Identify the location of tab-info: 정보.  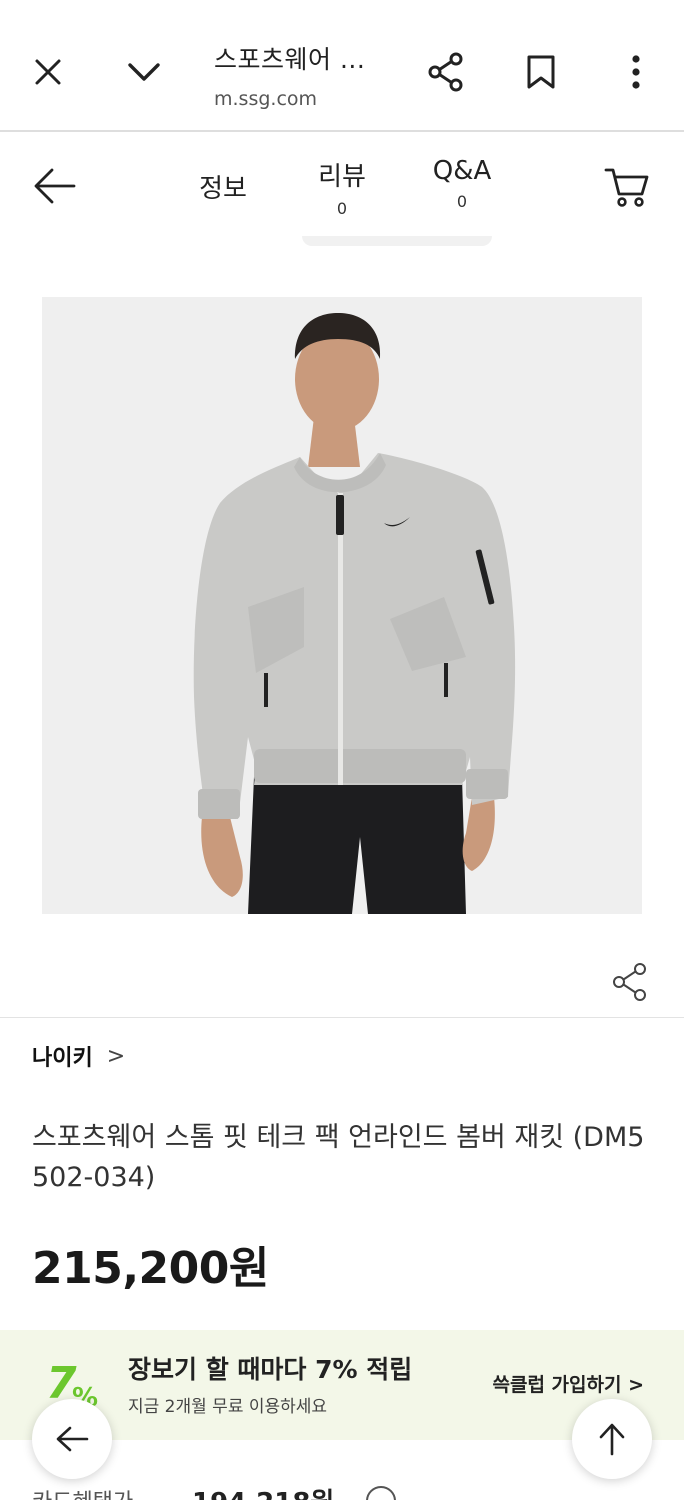
(223, 186).